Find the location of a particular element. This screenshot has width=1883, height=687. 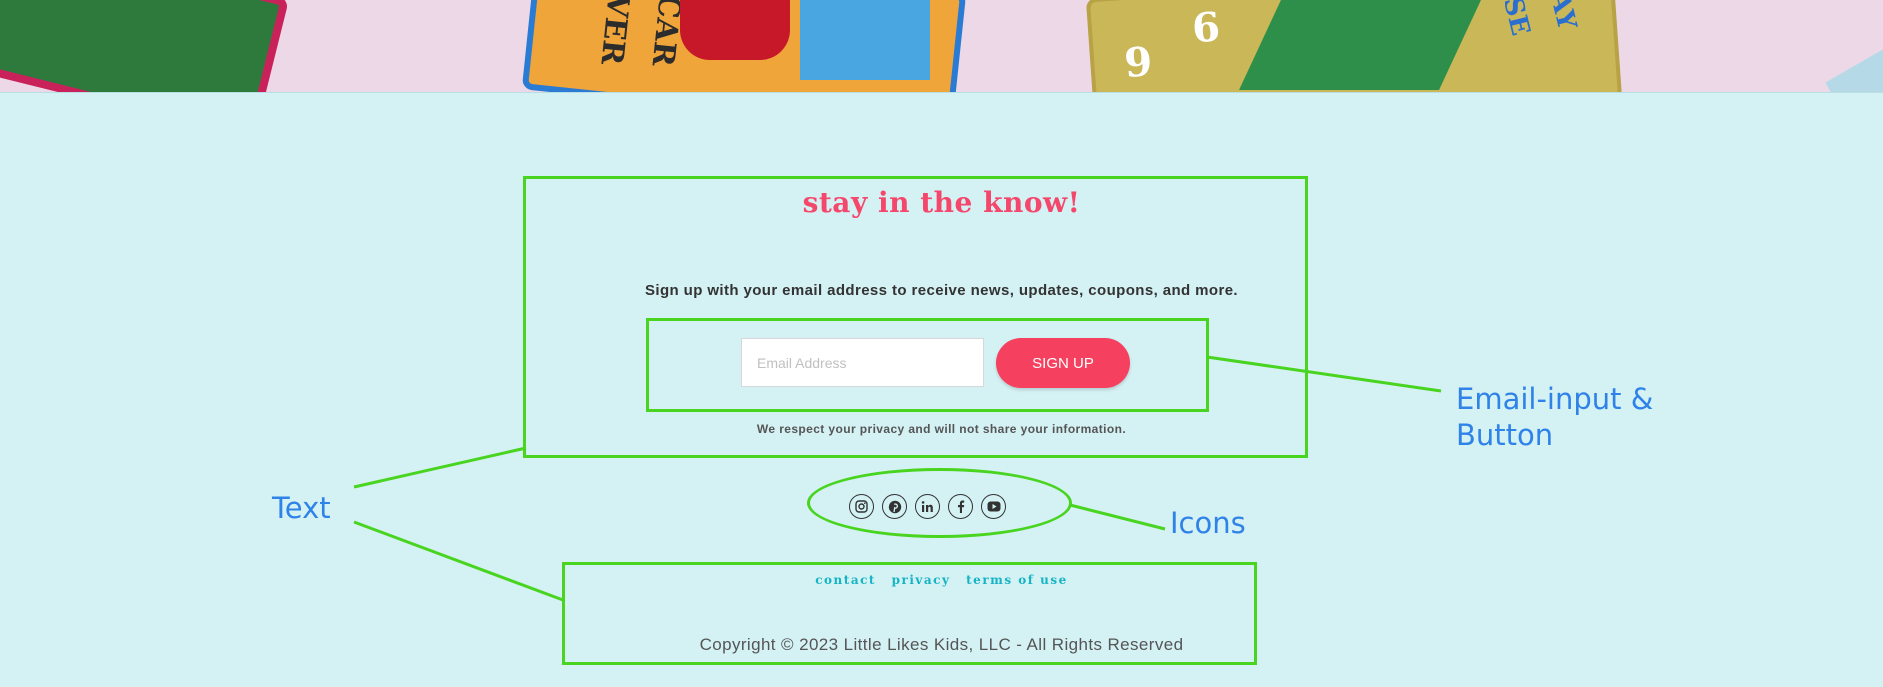

sky-graphic is located at coordinates (865, 40).